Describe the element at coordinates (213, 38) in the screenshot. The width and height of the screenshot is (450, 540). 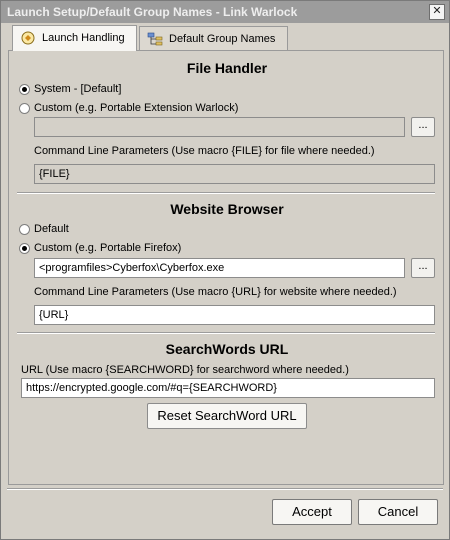
I see `tab-default-group-names: Default Group Names` at that location.